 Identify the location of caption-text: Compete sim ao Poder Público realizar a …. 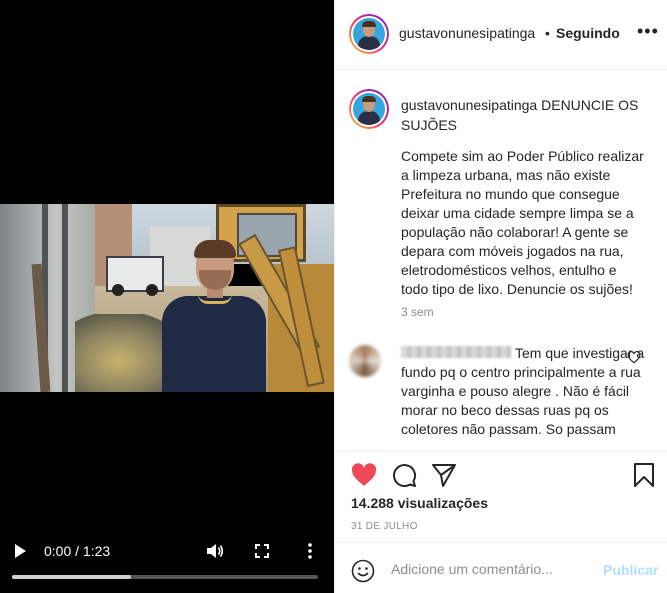
(524, 222).